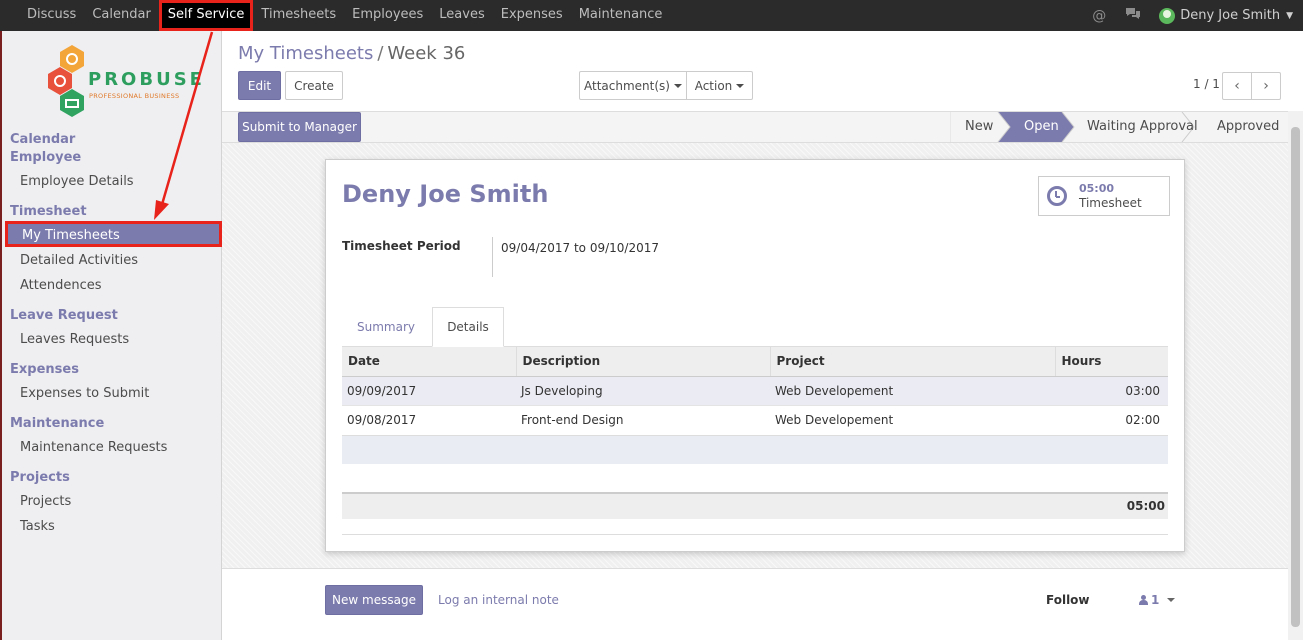 The image size is (1303, 640). I want to click on pager-previous-button: ‹, so click(1237, 86).